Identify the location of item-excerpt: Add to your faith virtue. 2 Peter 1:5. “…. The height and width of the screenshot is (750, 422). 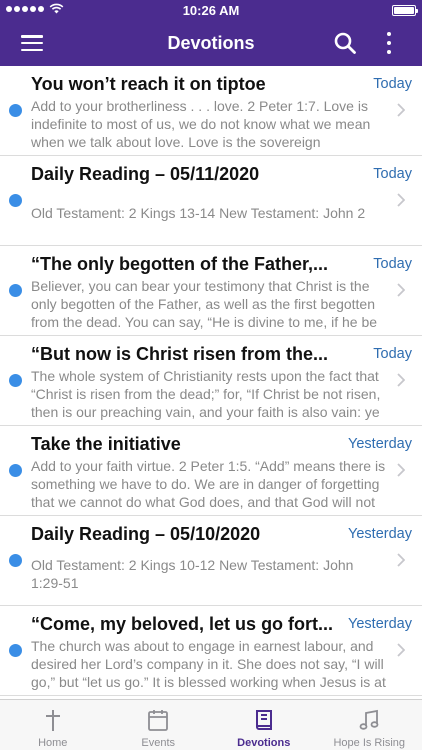
(208, 484).